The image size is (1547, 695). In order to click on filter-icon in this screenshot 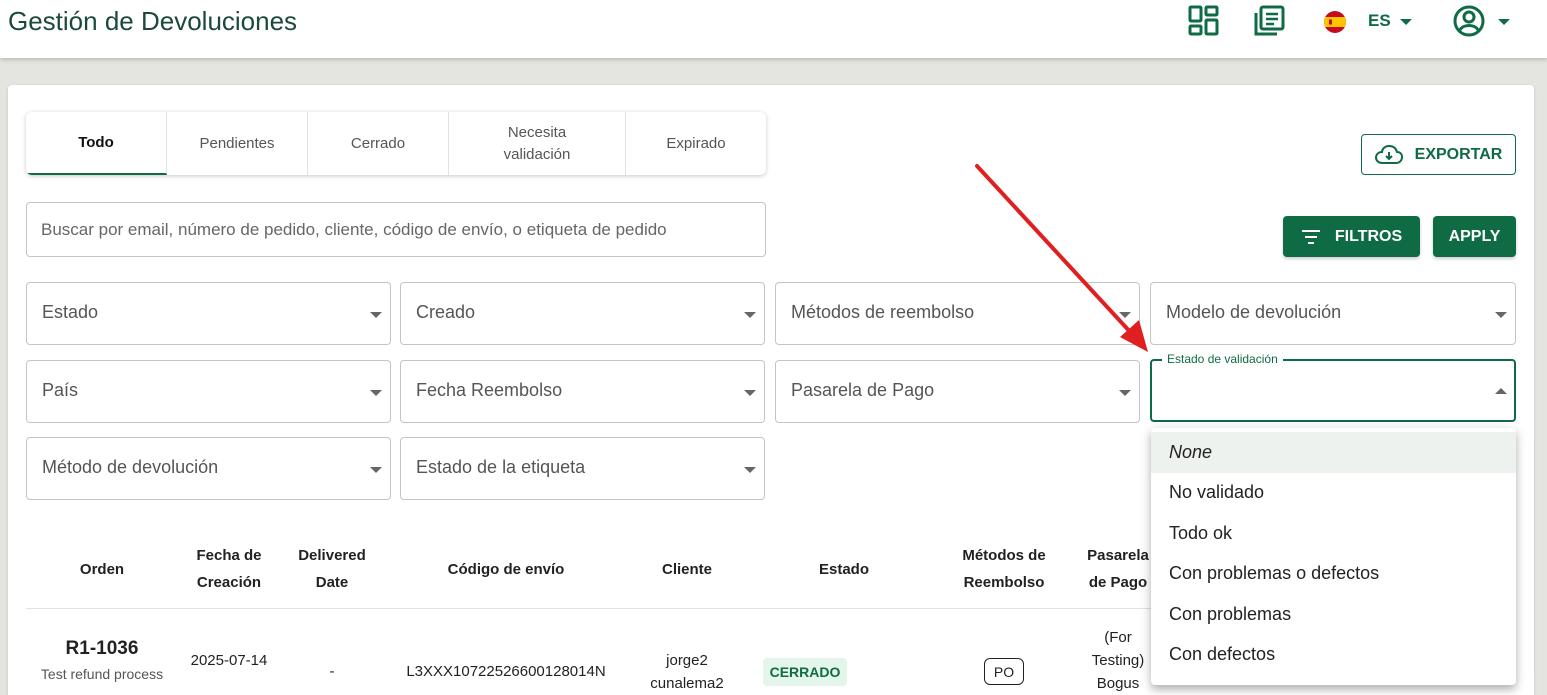, I will do `click(1310, 236)`.